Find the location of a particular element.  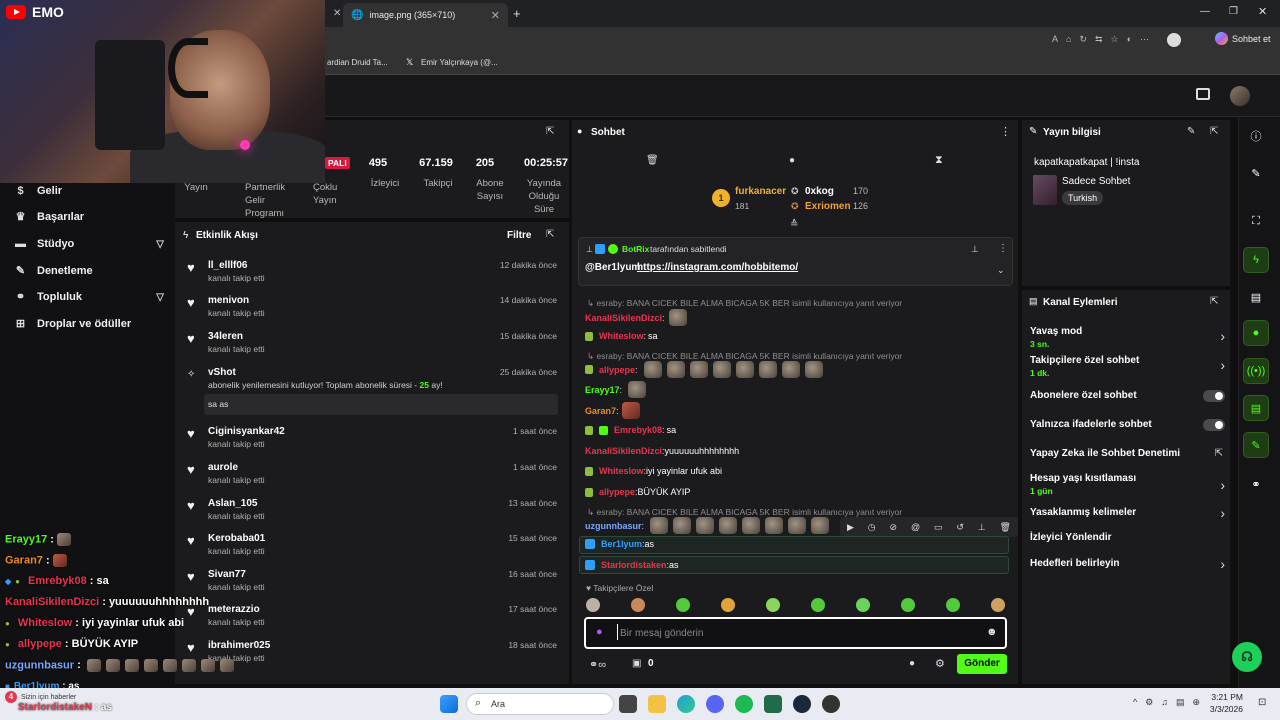

gift-icon: ▣ is located at coordinates (636, 663).